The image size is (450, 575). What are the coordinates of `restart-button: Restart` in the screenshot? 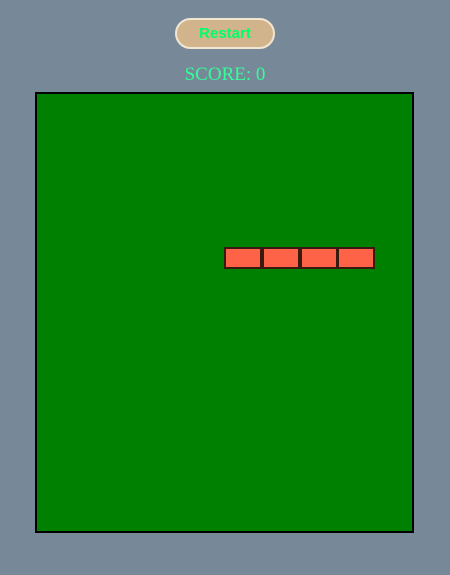 It's located at (225, 33).